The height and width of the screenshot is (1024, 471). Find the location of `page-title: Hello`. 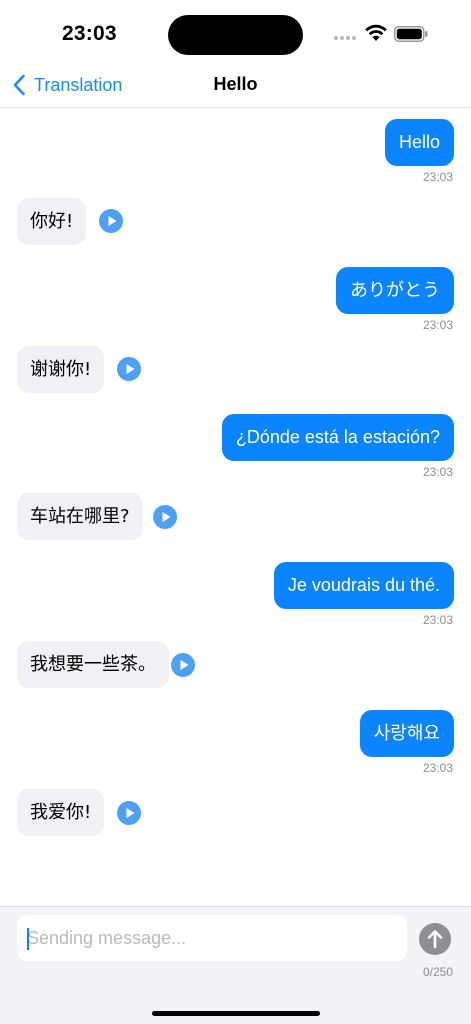

page-title: Hello is located at coordinates (235, 84).